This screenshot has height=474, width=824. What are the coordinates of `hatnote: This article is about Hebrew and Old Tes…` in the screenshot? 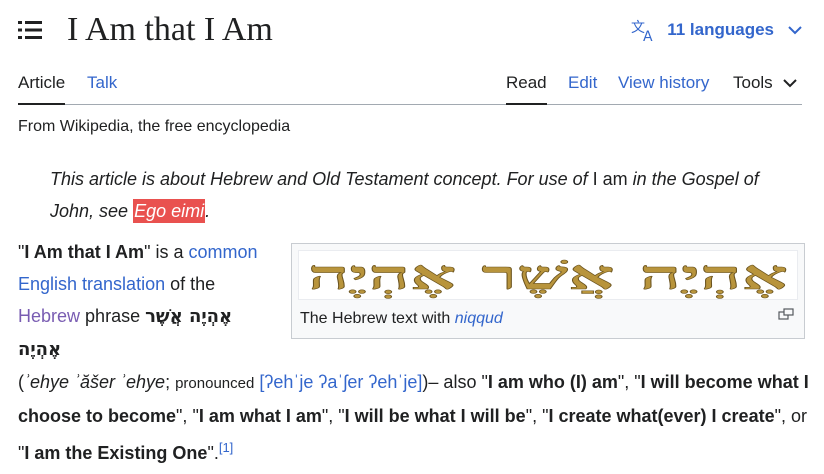 It's located at (420, 195).